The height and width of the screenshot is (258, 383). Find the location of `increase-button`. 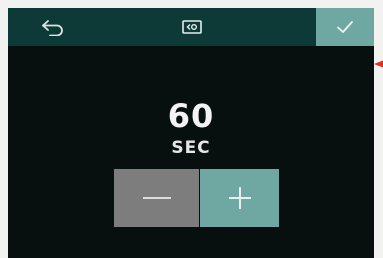

increase-button is located at coordinates (239, 198).